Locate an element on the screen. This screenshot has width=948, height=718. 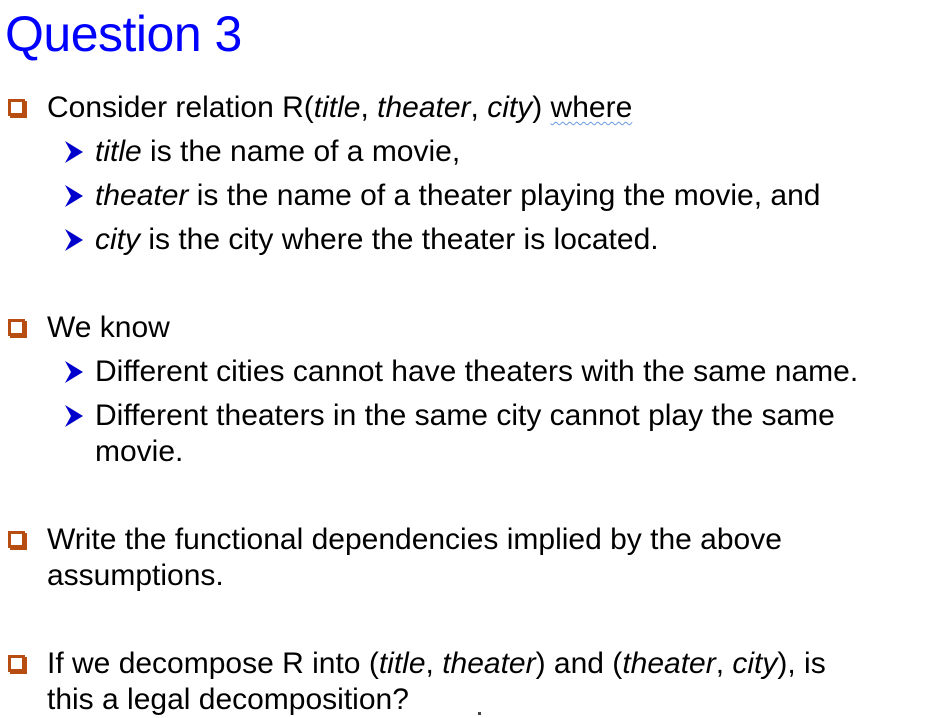
sub-bullet-text: movie. is located at coordinates (139, 451).